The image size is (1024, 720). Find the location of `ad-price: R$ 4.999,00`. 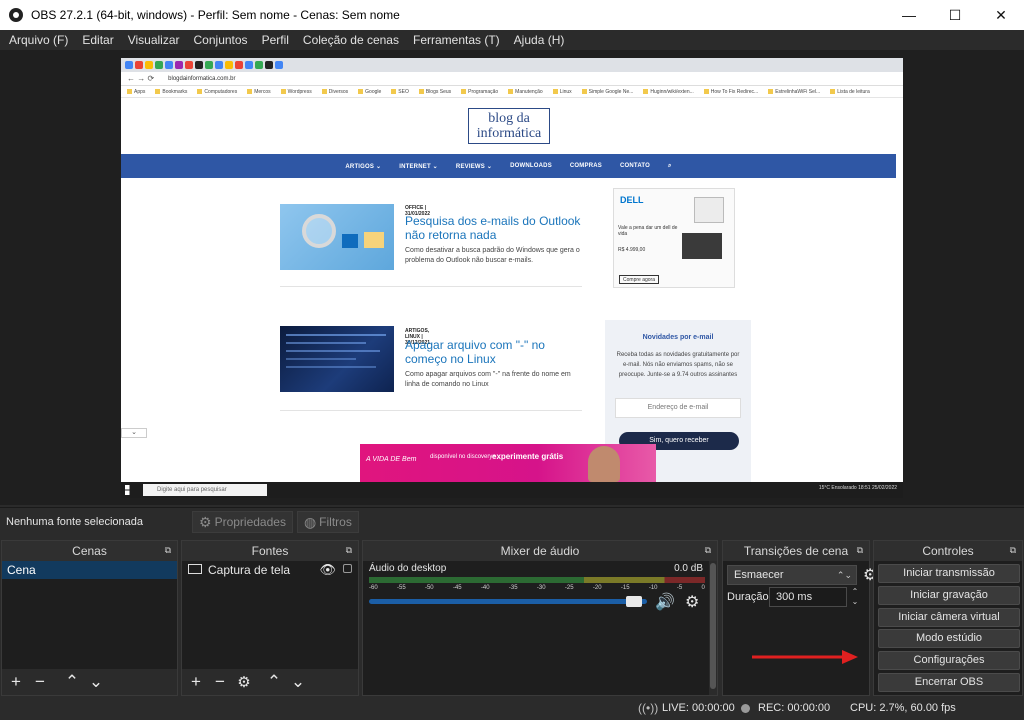

ad-price: R$ 4.999,00 is located at coordinates (632, 250).